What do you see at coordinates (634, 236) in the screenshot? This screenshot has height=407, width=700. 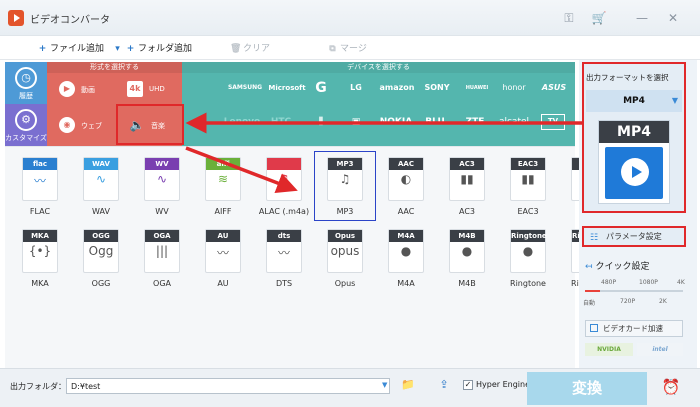 I see `parameter-settings-button: ☷ パラメータ設定` at bounding box center [634, 236].